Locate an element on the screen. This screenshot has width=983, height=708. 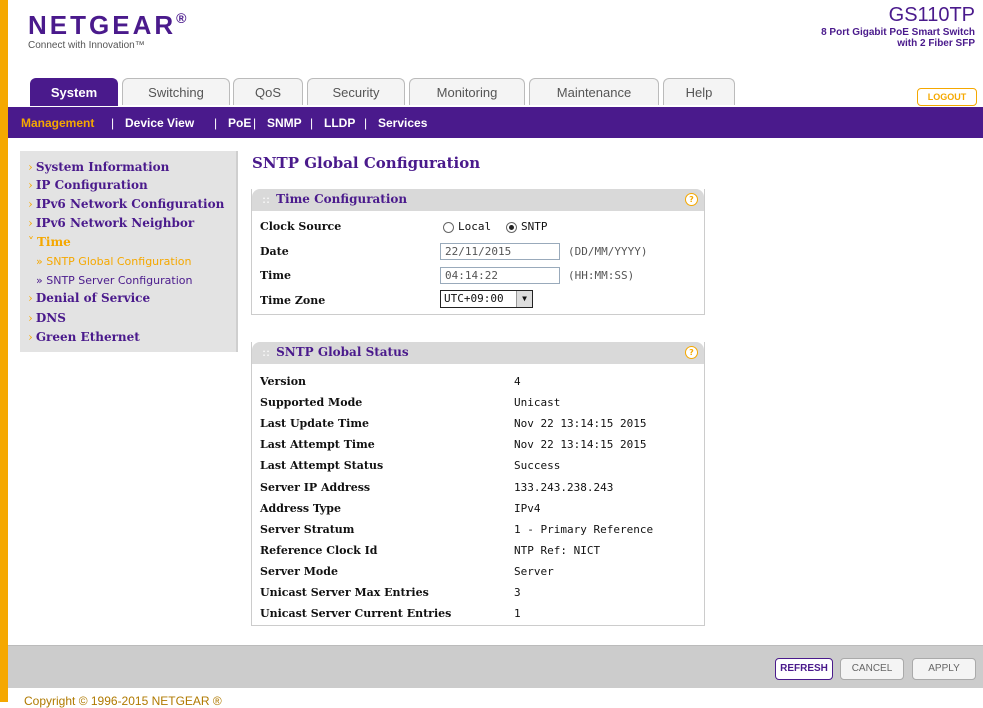
status-value: Success is located at coordinates (537, 465).